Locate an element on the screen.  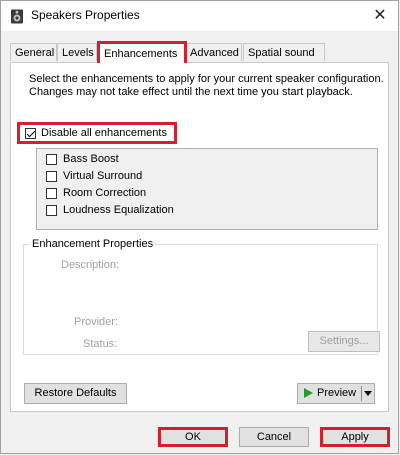
description-label: Description: is located at coordinates (90, 265).